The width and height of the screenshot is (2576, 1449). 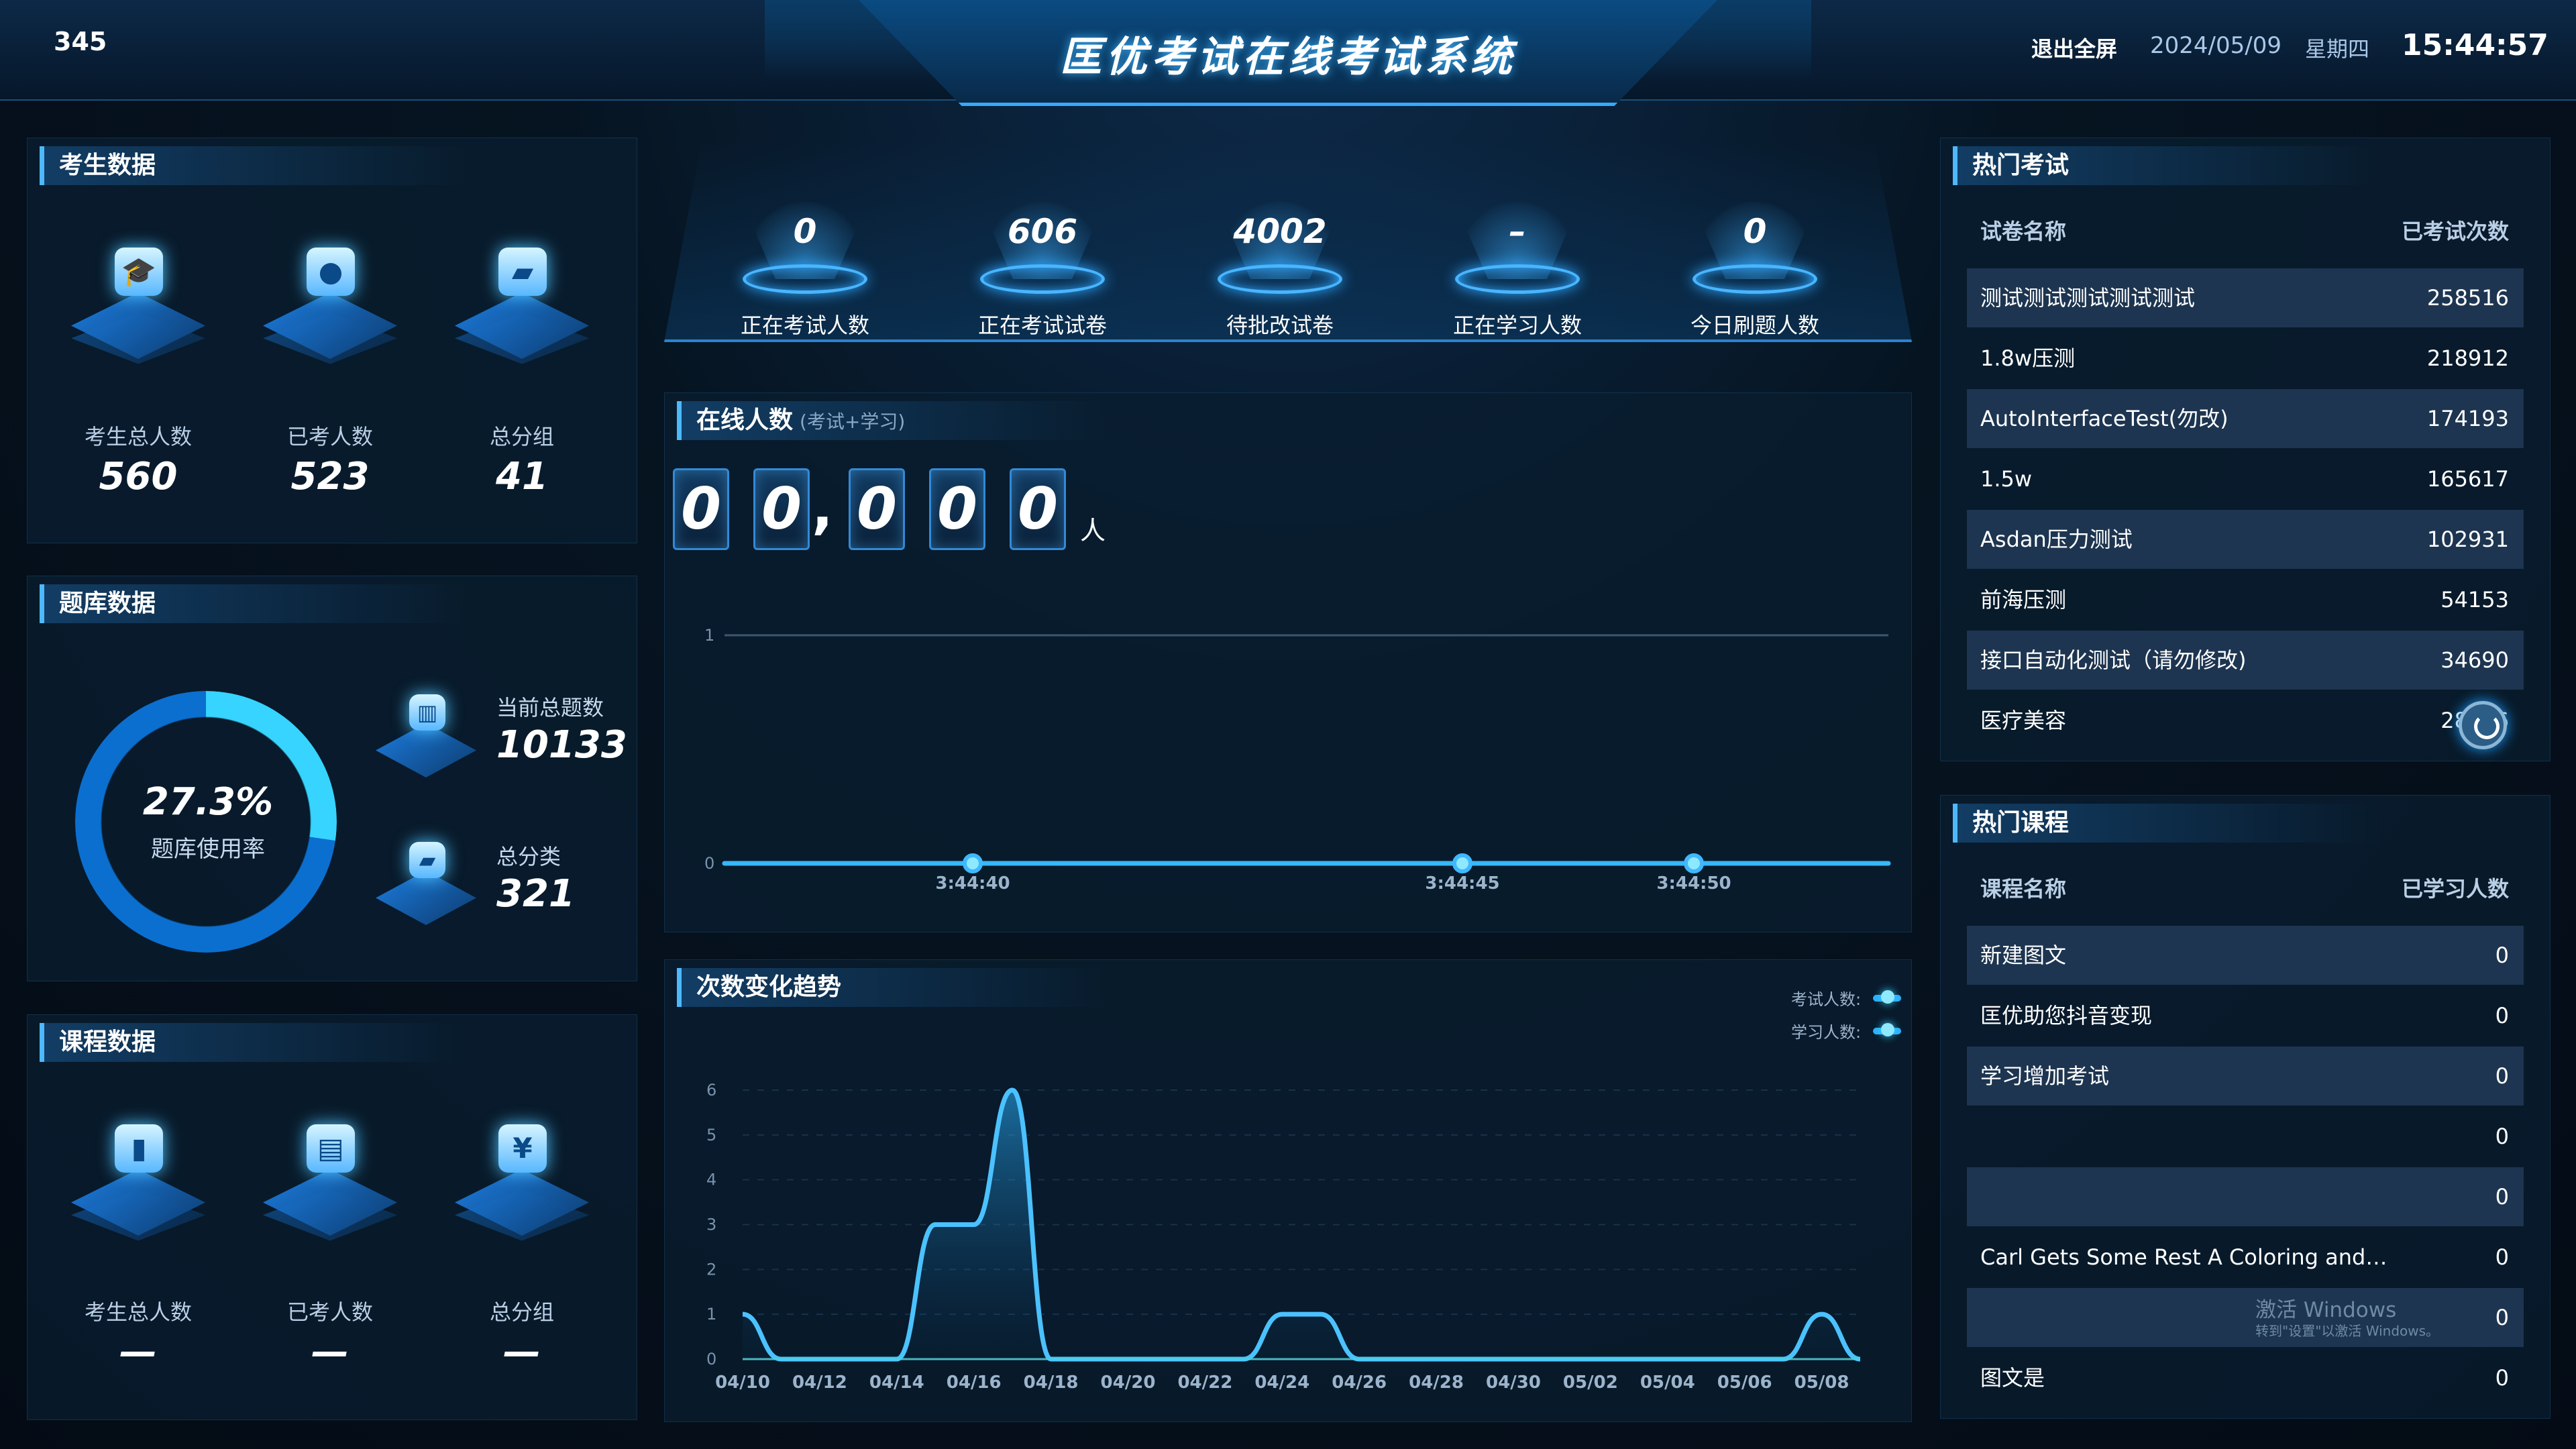 What do you see at coordinates (2245, 660) in the screenshot?
I see `table-row: 接口自动化测试（请勿修改) 34690` at bounding box center [2245, 660].